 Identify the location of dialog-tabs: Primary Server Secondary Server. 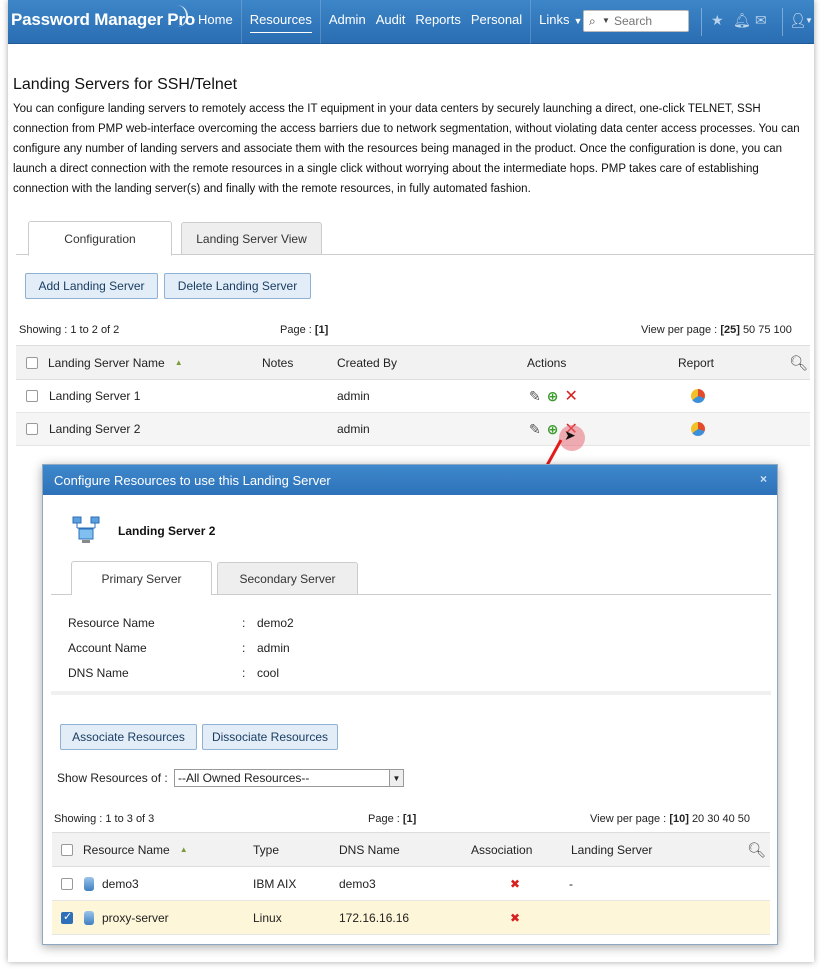
(411, 578).